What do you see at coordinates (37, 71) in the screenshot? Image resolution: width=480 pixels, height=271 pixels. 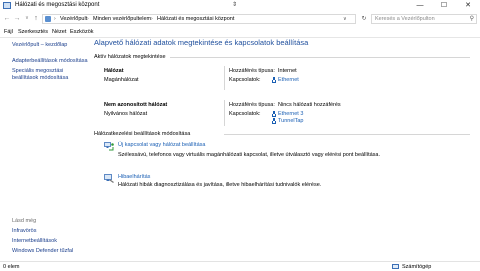 I see `sidebar-link-advanced-sharing: Speciális megosztási` at bounding box center [37, 71].